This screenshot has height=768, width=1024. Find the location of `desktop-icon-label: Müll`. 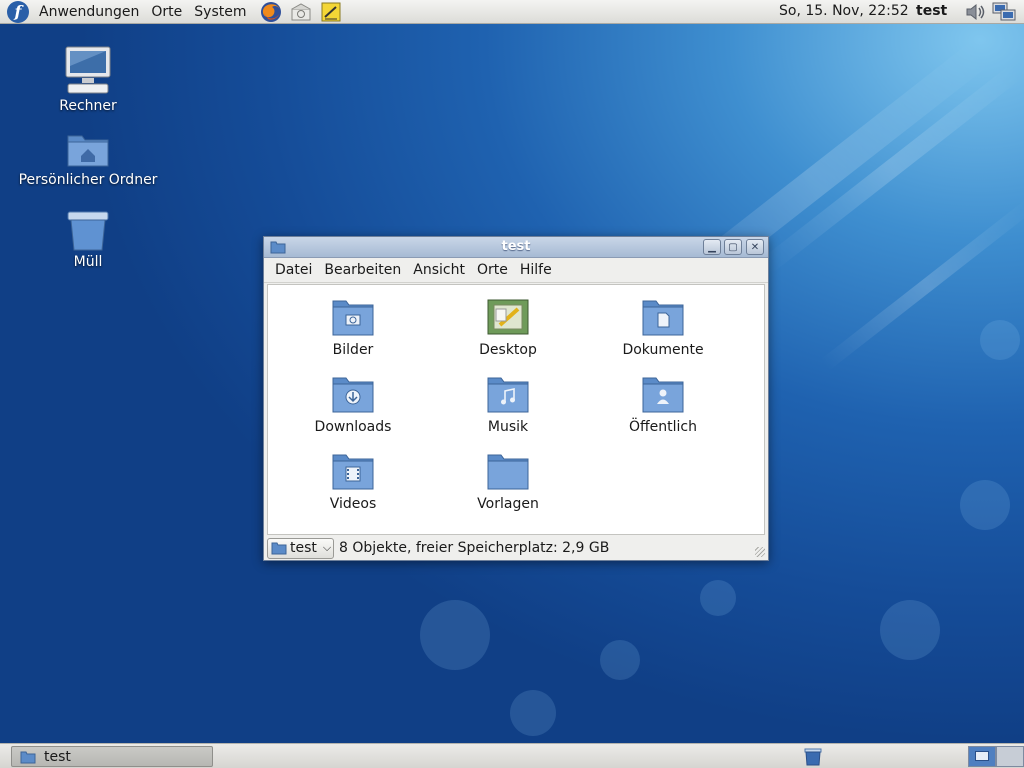

desktop-icon-label: Müll is located at coordinates (88, 262).